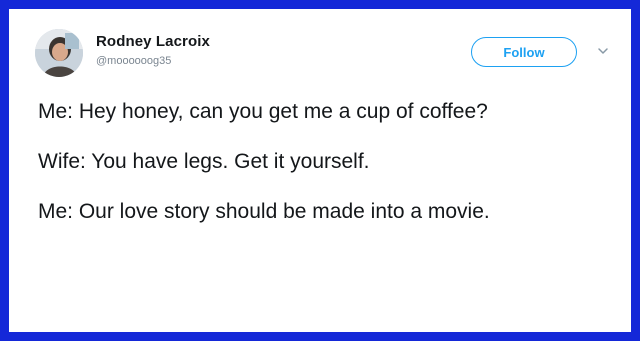 The height and width of the screenshot is (341, 640). I want to click on chevron-down-icon, so click(603, 51).